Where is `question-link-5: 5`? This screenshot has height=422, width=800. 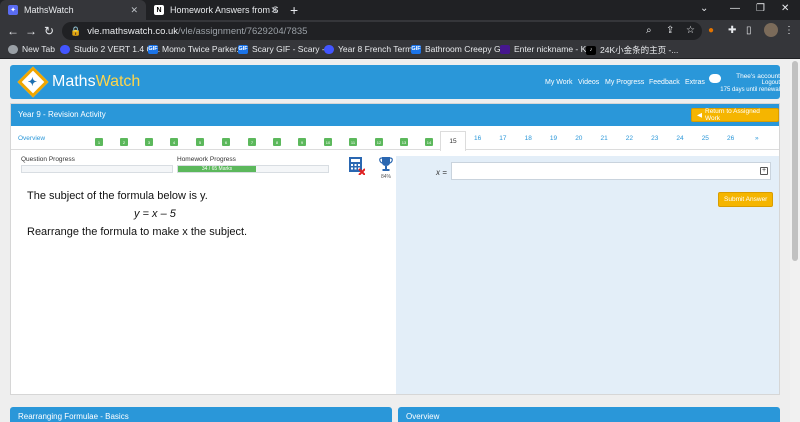 question-link-5: 5 is located at coordinates (200, 142).